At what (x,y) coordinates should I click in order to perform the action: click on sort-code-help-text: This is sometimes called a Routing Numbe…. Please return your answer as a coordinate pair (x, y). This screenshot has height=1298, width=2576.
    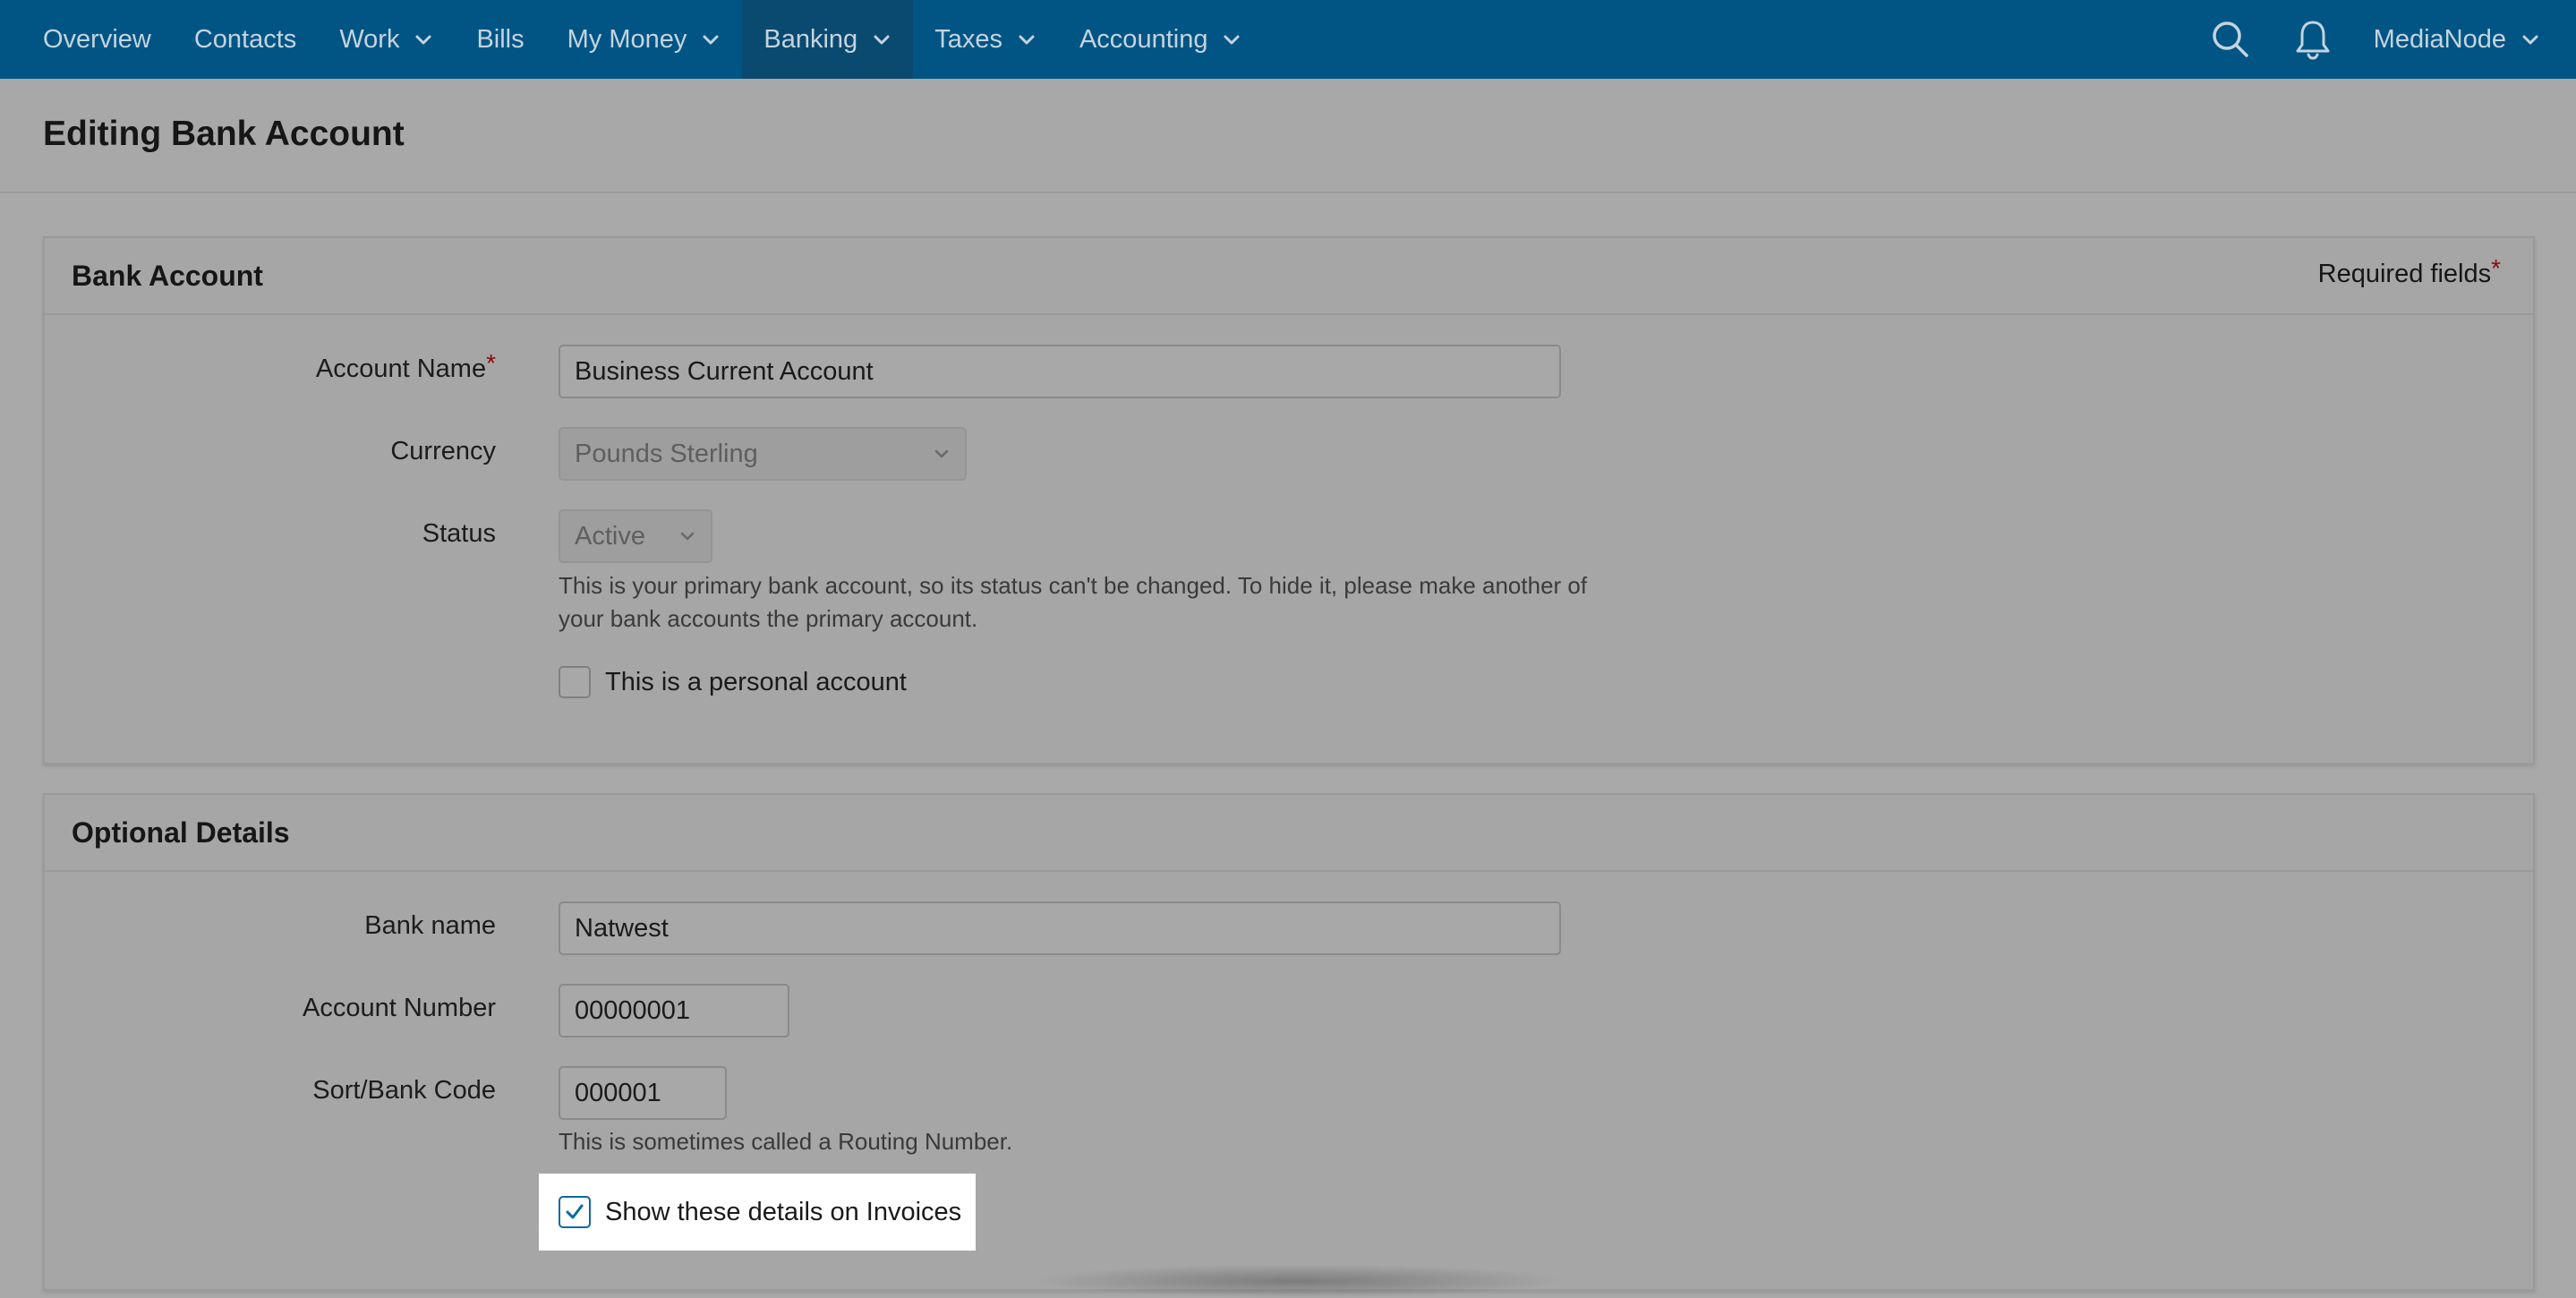
    Looking at the image, I should click on (786, 1142).